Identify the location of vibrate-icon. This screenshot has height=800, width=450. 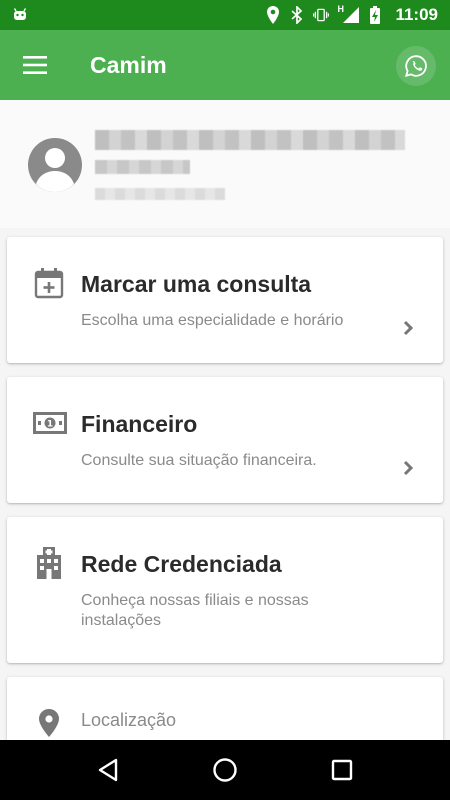
(321, 15).